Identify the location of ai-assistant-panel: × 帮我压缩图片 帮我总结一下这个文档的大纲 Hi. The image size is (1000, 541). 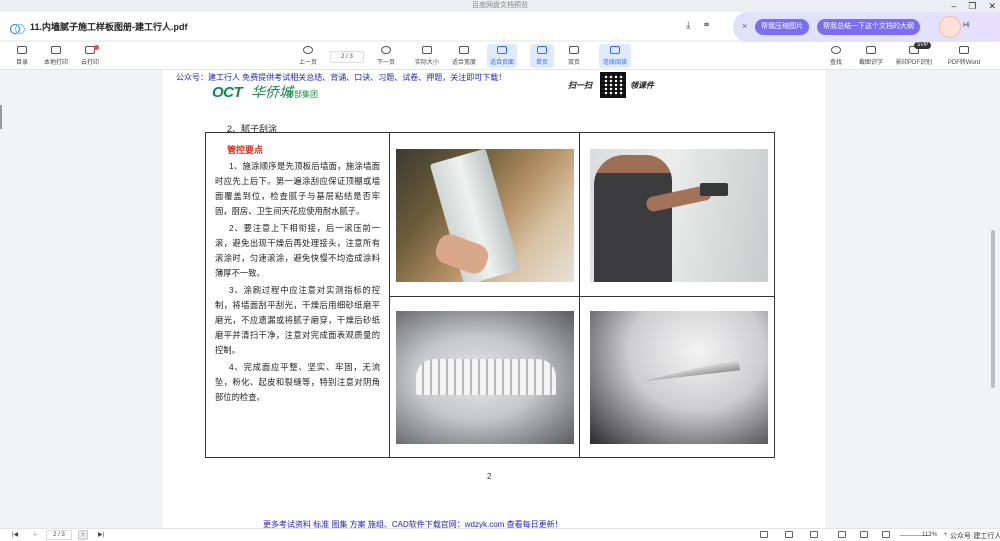
(866, 27).